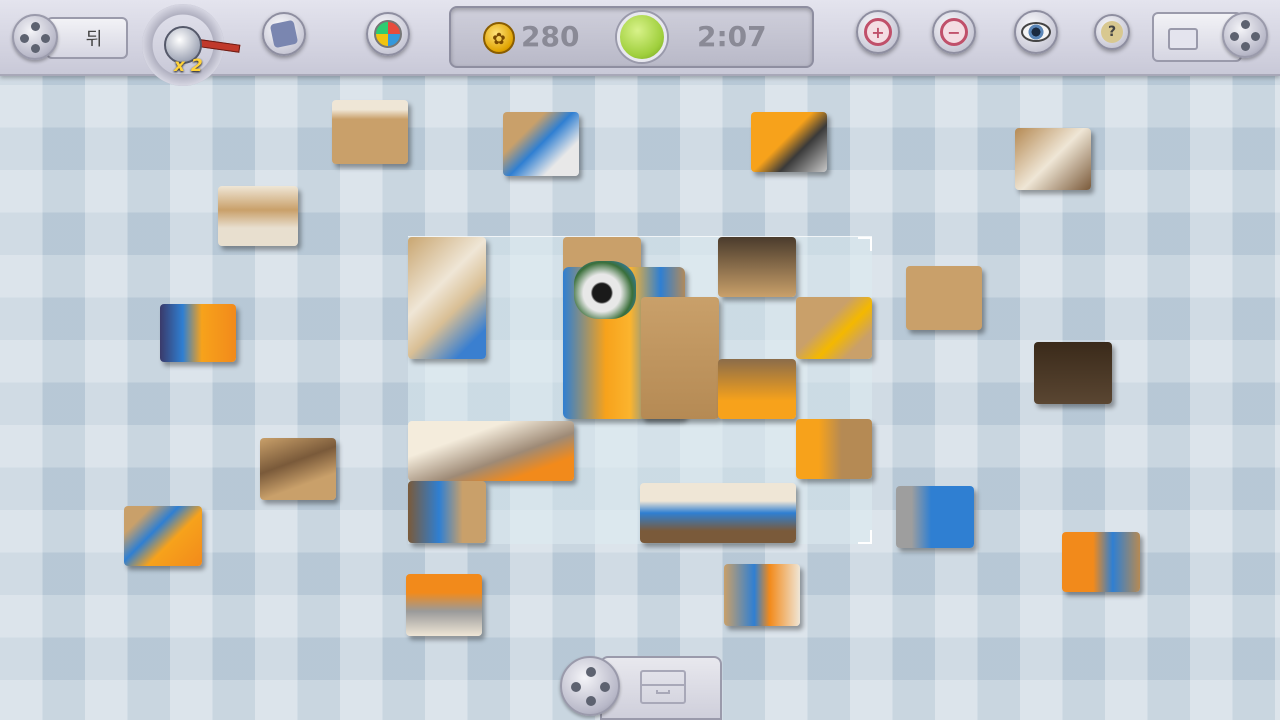 This screenshot has width=1280, height=720. I want to click on macaw-head, so click(605, 290).